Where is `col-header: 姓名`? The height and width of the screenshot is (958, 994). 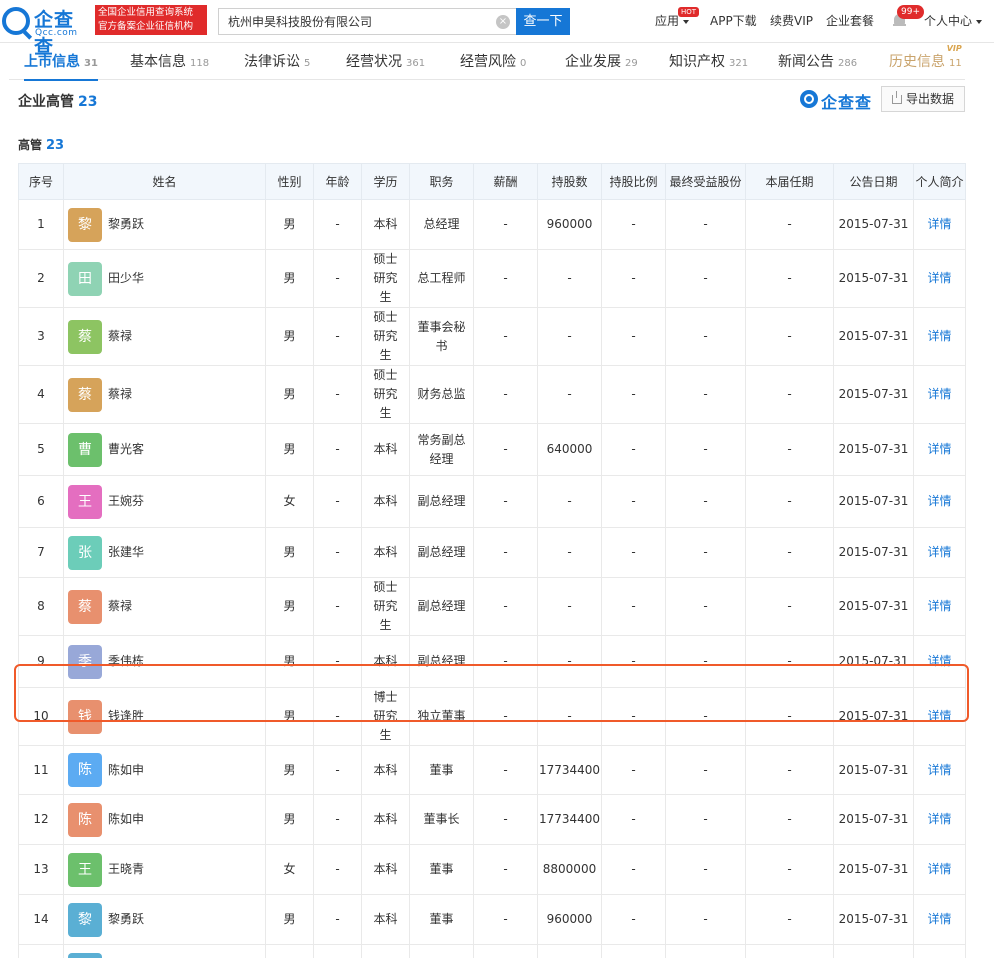
col-header: 姓名 is located at coordinates (164, 181).